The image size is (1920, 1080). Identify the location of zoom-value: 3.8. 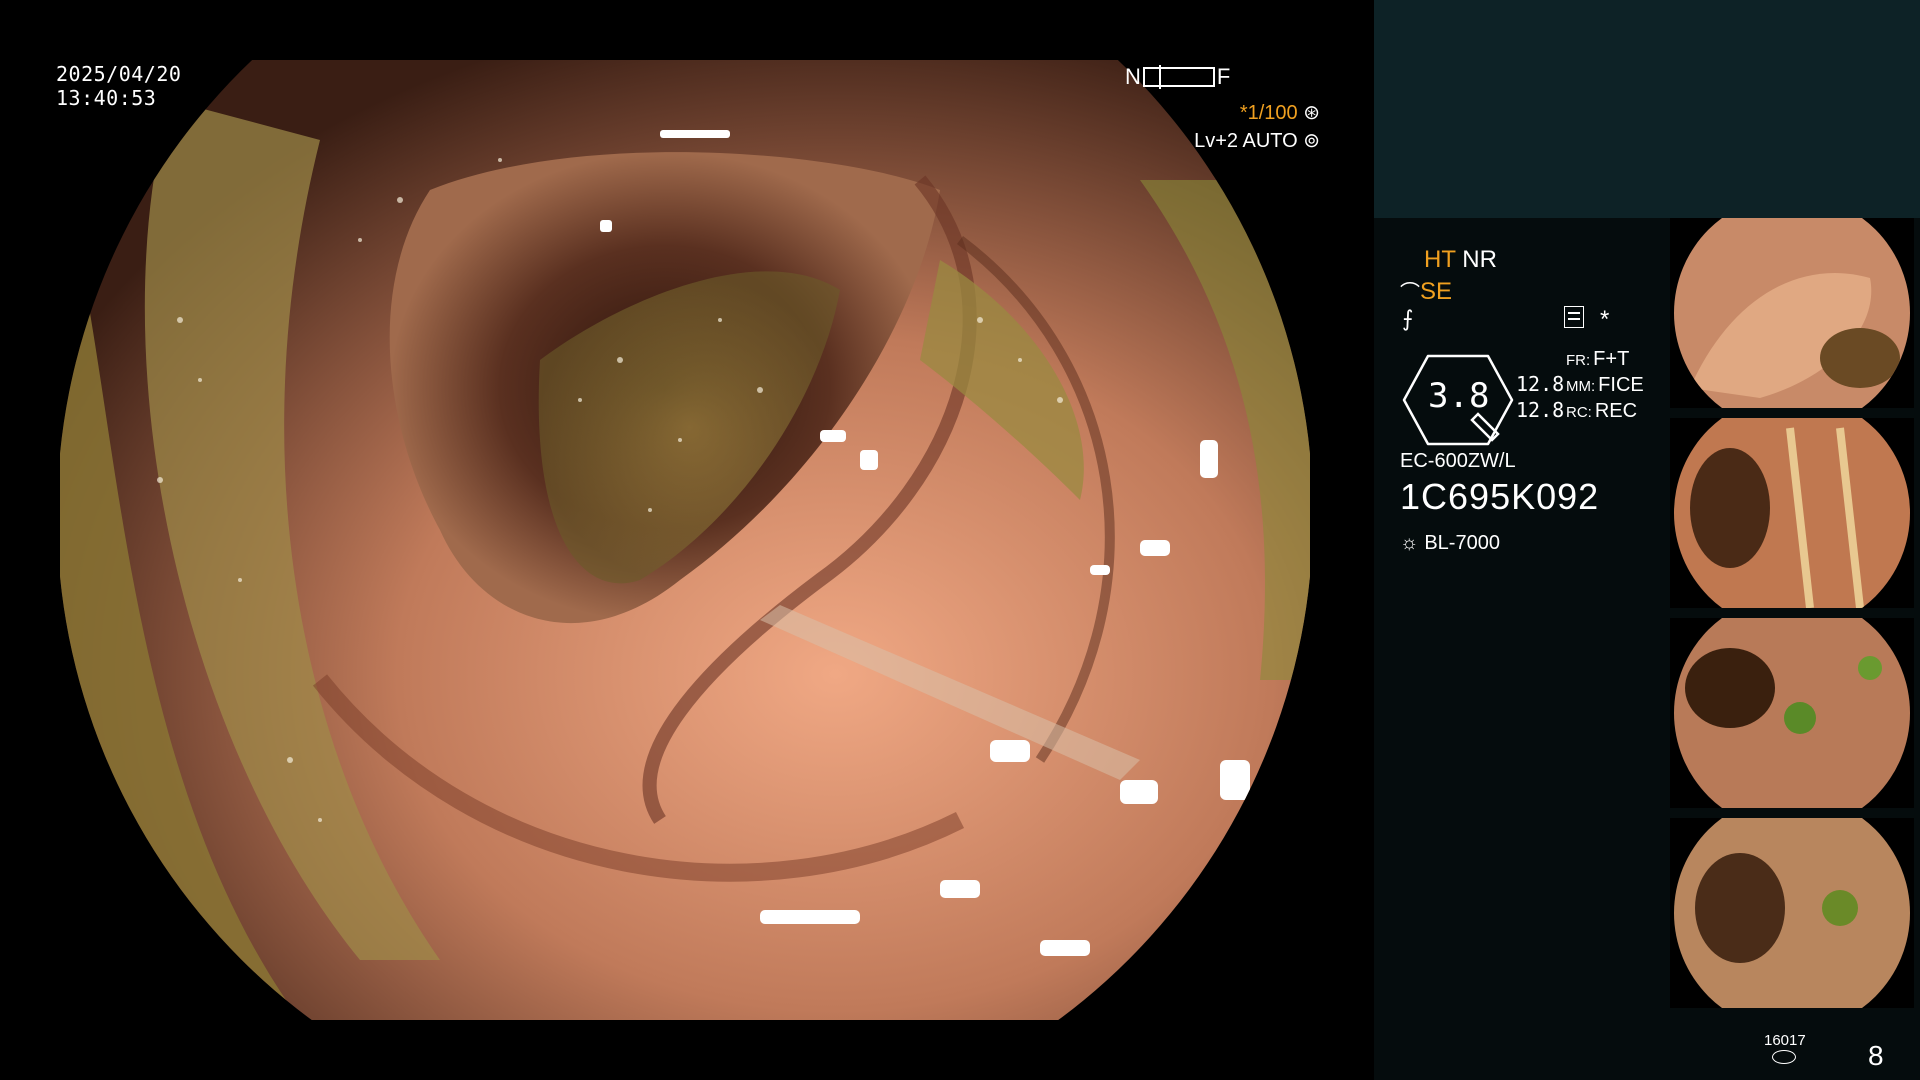
(1459, 396).